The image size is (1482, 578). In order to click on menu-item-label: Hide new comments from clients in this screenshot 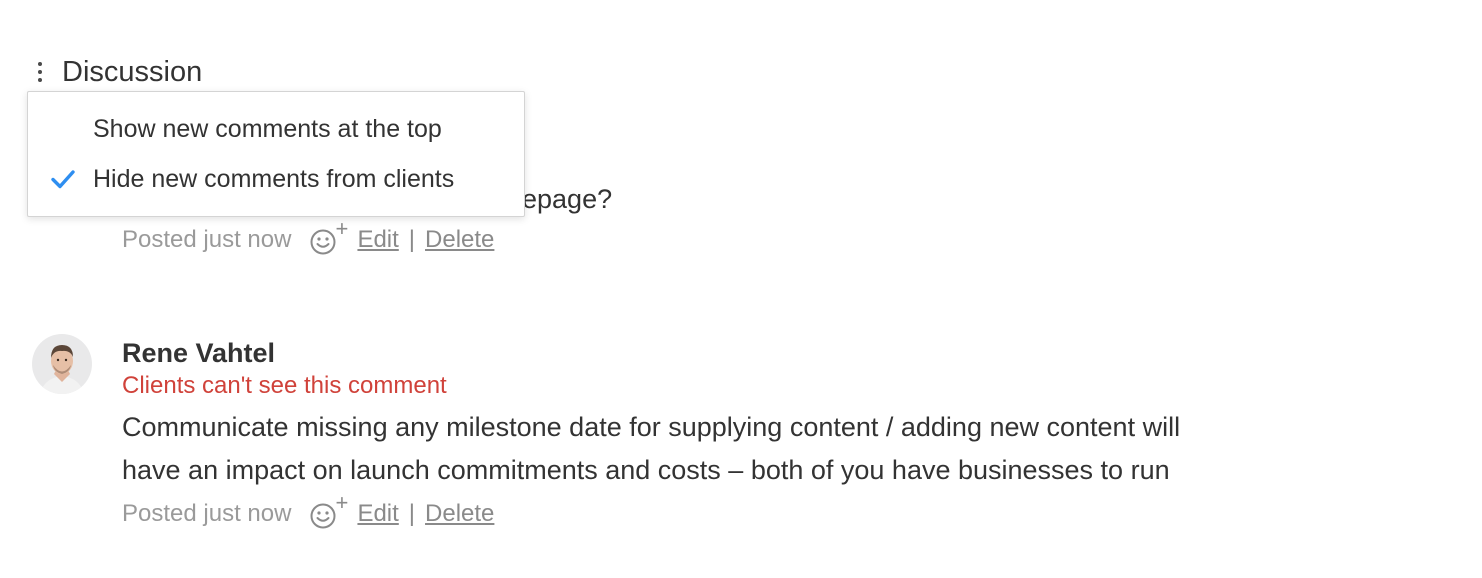, I will do `click(274, 178)`.